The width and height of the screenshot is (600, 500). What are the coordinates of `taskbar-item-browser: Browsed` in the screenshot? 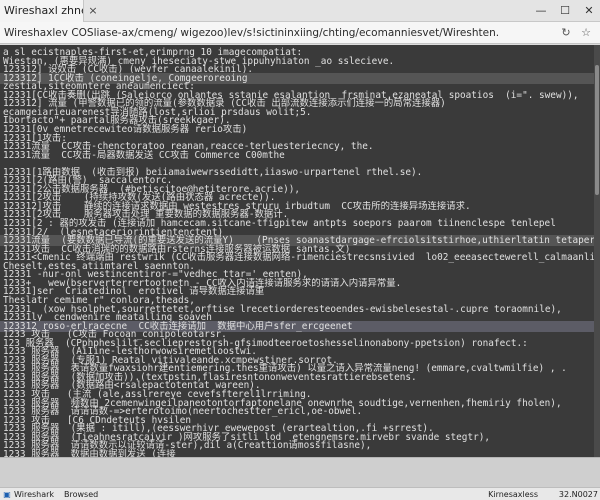 It's located at (94, 494).